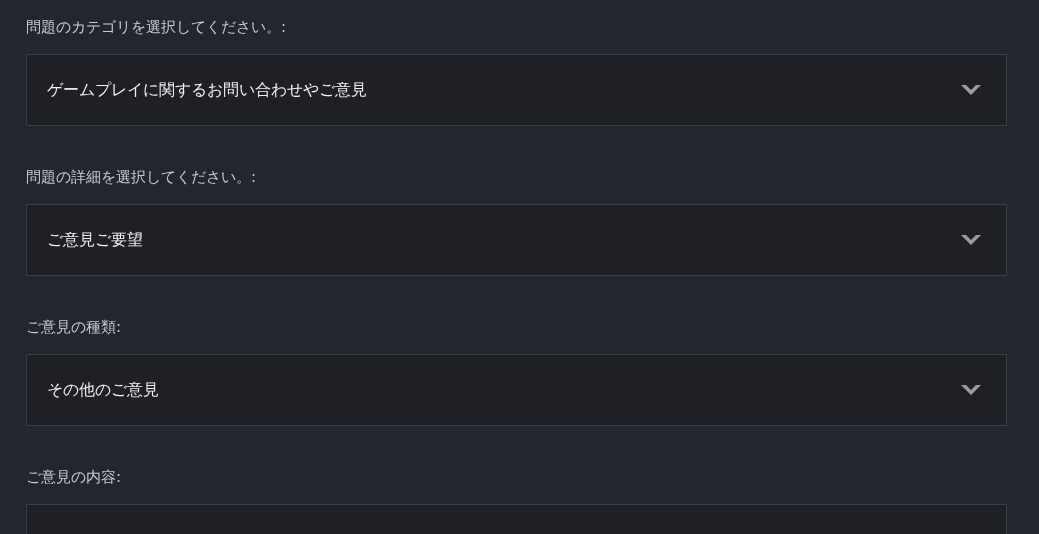 This screenshot has width=1039, height=534. Describe the element at coordinates (74, 477) in the screenshot. I see `field-label: ご意見の内容:` at that location.